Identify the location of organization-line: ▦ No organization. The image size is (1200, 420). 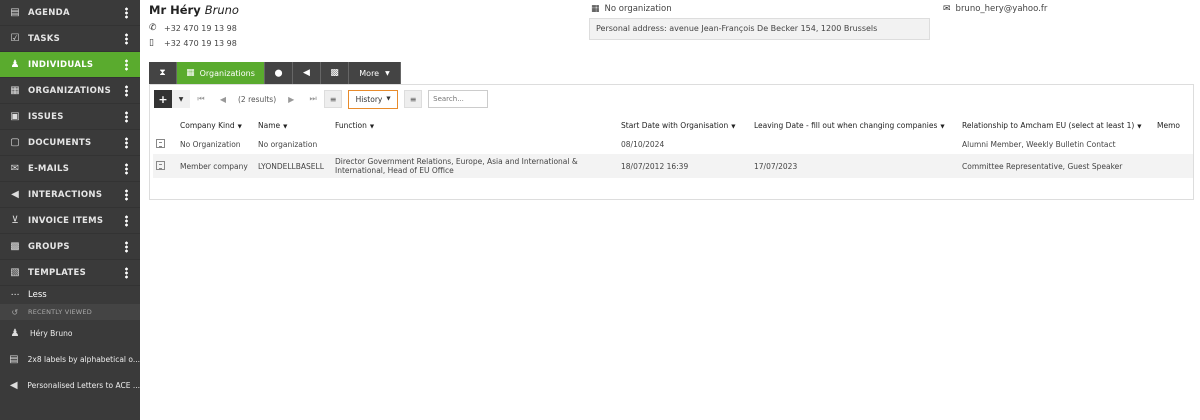
(631, 9).